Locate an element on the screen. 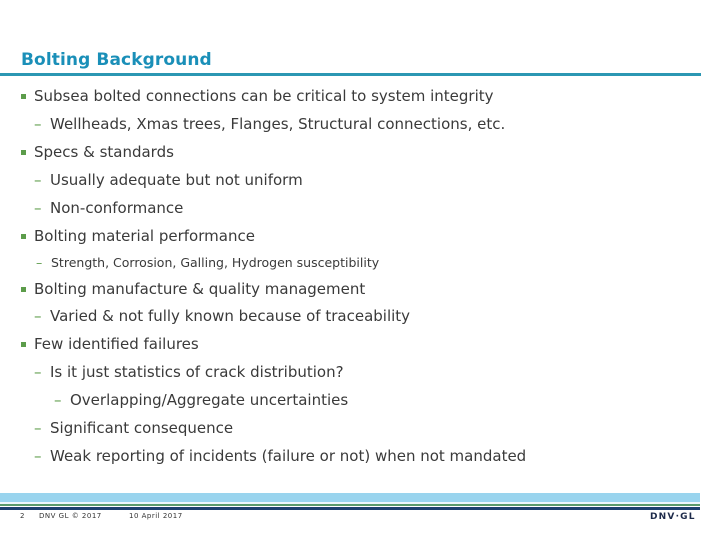  footer-band-light-blue is located at coordinates (350, 497).